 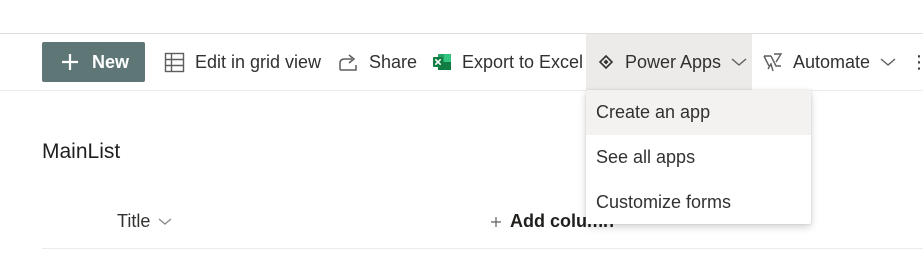 I want to click on edit-in-grid-view-button: Edit in grid view, so click(x=242, y=62).